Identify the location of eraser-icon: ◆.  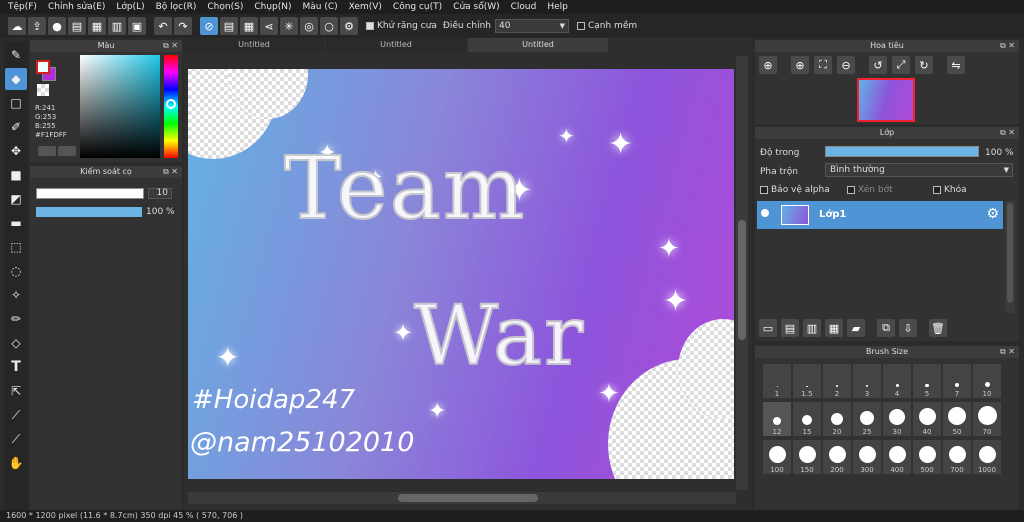
(16, 79).